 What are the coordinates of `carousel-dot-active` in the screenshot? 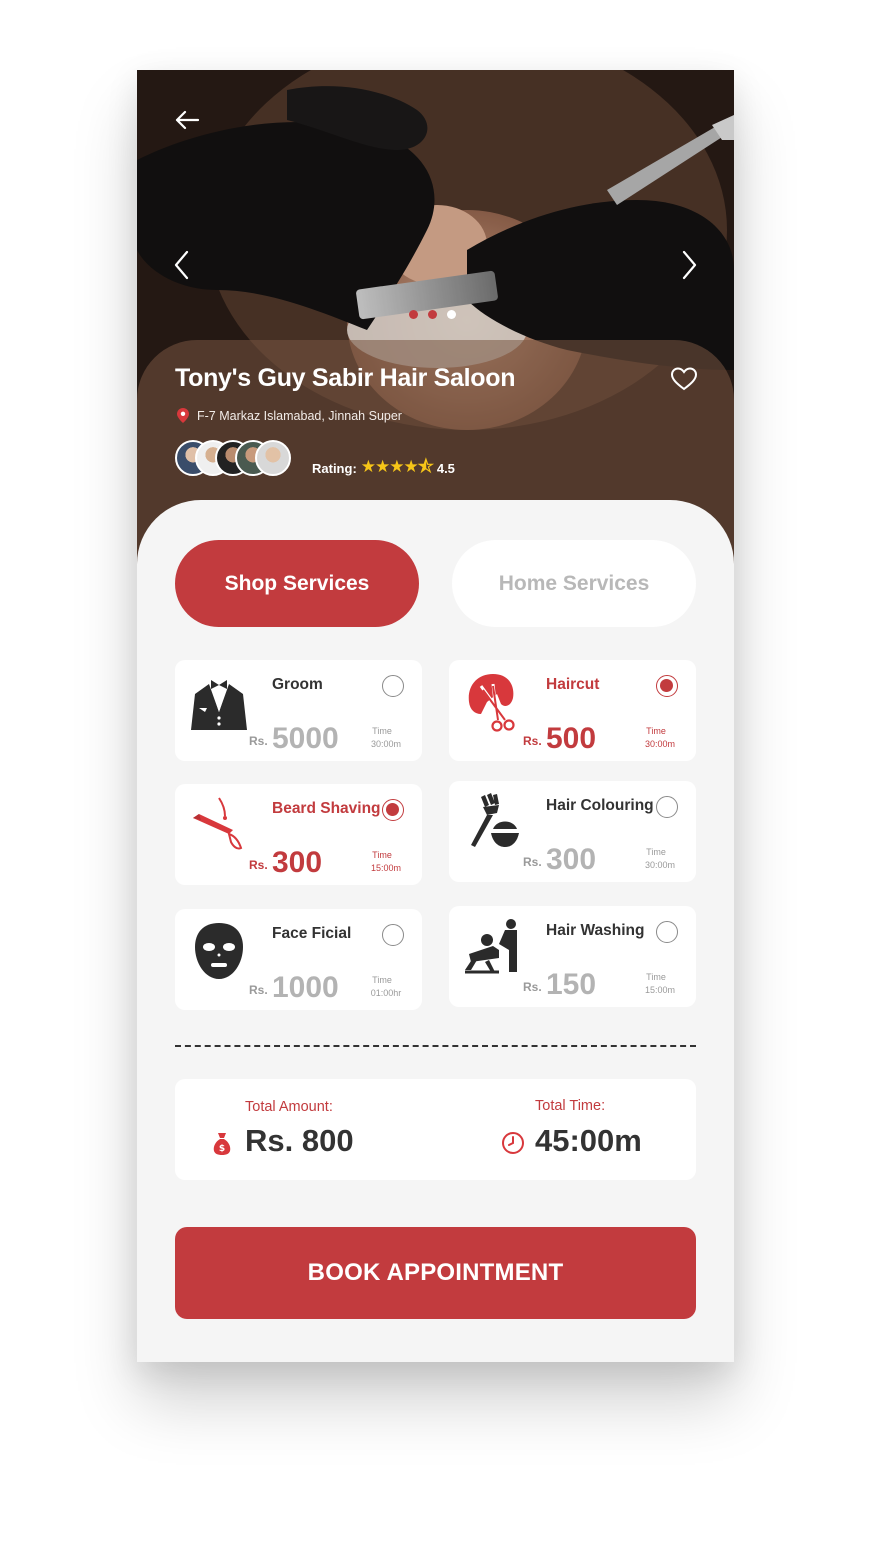 It's located at (451, 314).